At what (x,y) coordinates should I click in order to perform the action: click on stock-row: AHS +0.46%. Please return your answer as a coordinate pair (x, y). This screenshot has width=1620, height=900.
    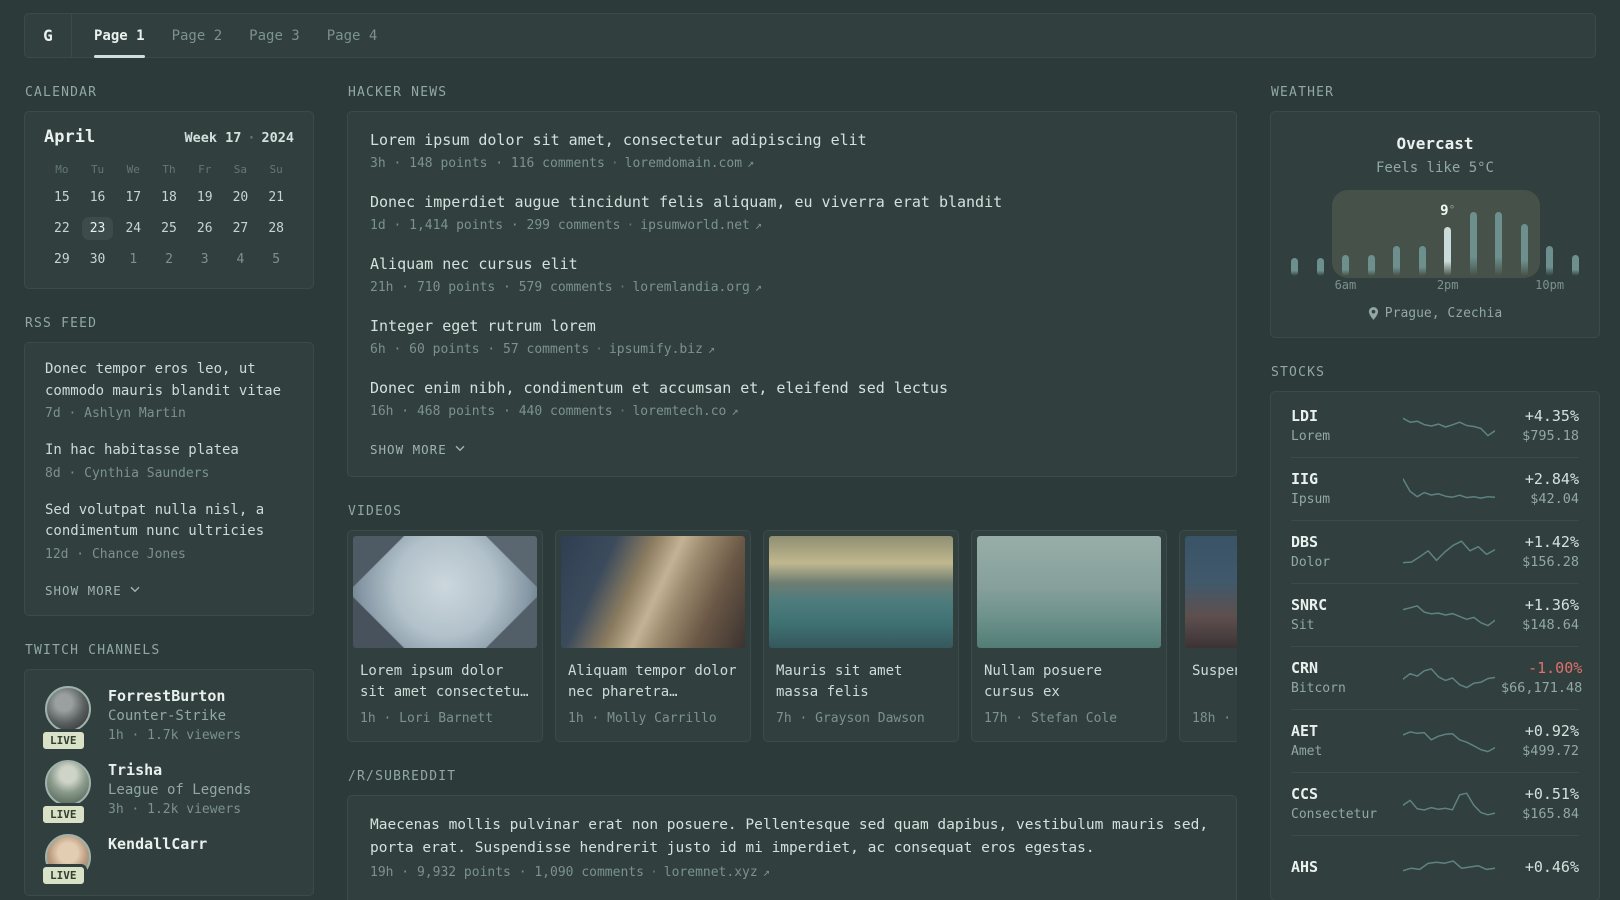
    Looking at the image, I should click on (1435, 866).